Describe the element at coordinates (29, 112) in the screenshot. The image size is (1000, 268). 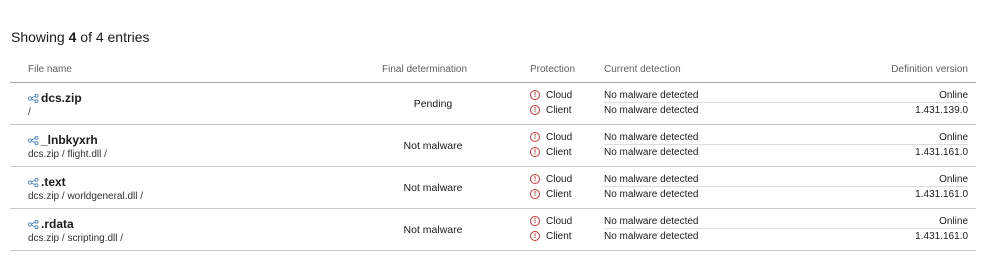
I see `file-path: /` at that location.